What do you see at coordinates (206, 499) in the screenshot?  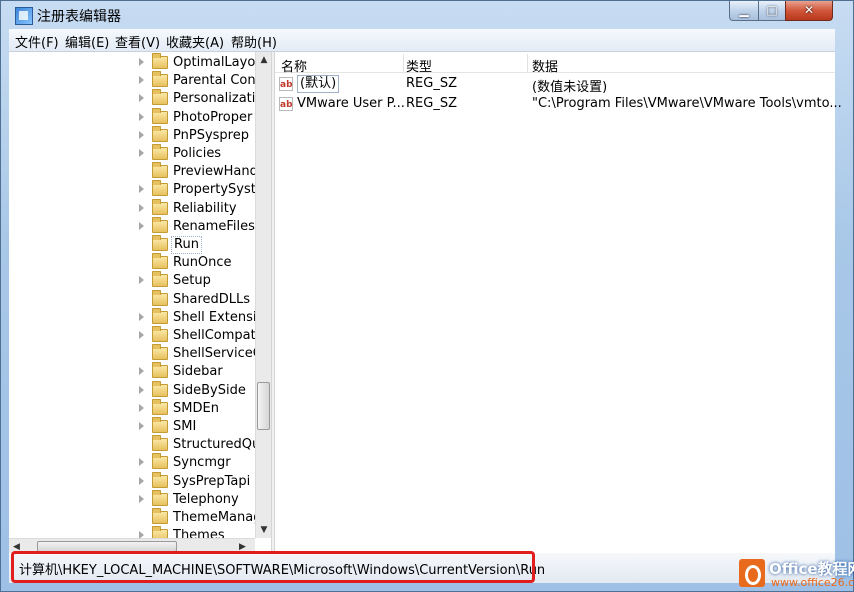 I see `tree-item-label: Telephony` at bounding box center [206, 499].